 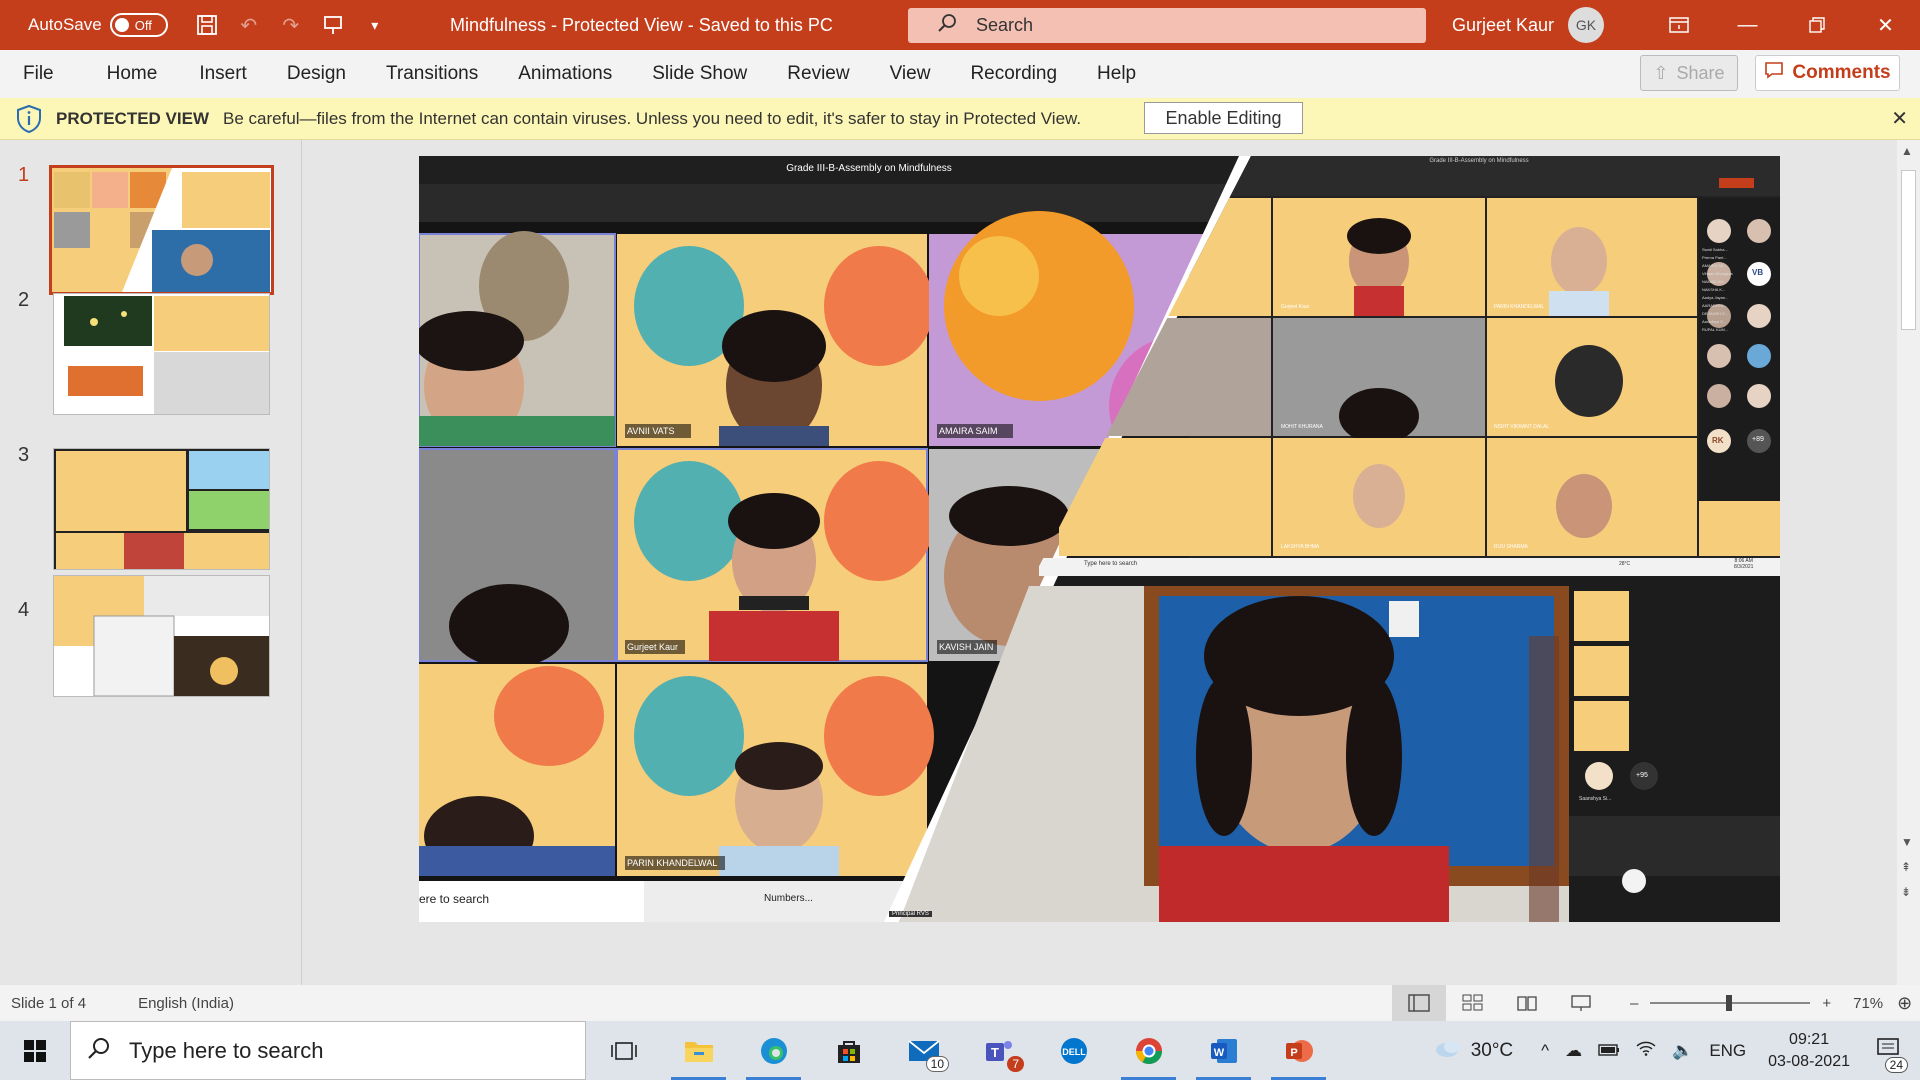 I want to click on taskbar-search-box: Type here to search, so click(x=328, y=1050).